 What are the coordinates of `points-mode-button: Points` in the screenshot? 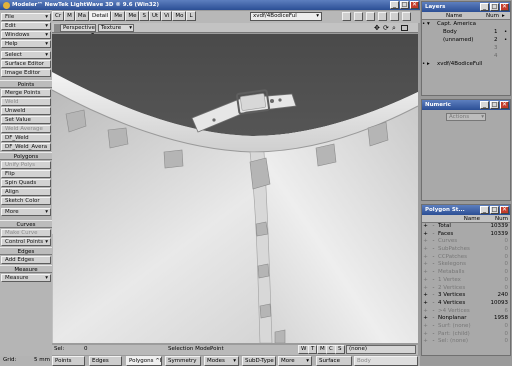 It's located at (68, 361).